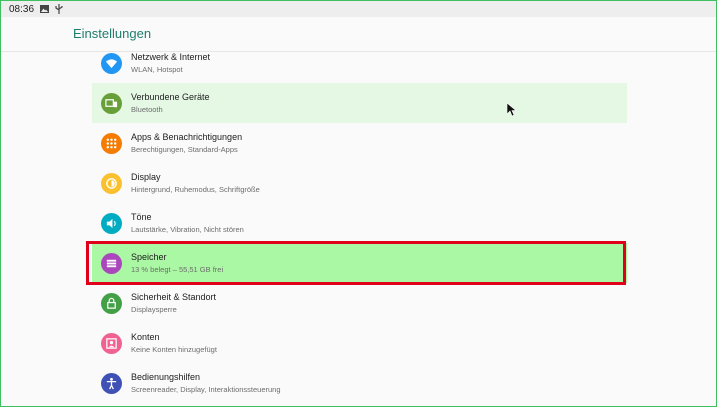 This screenshot has height=407, width=717. What do you see at coordinates (111, 263) in the screenshot?
I see `storage-icon` at bounding box center [111, 263].